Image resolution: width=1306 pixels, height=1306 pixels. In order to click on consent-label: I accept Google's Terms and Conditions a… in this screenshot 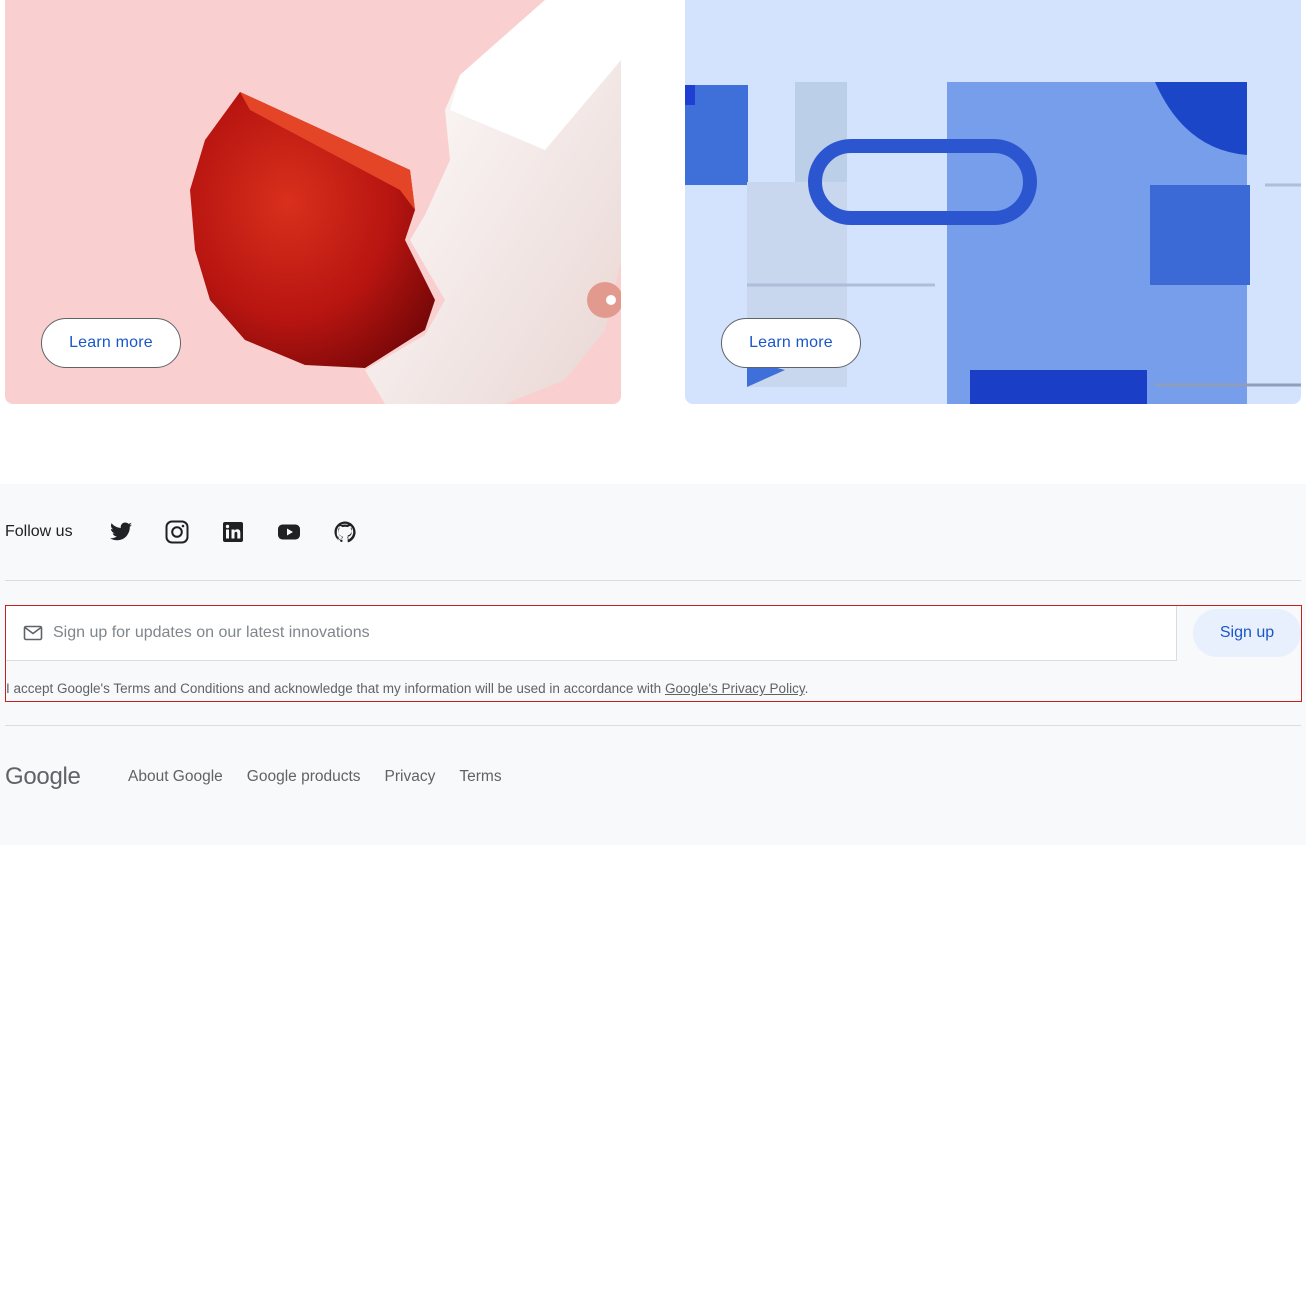, I will do `click(335, 688)`.